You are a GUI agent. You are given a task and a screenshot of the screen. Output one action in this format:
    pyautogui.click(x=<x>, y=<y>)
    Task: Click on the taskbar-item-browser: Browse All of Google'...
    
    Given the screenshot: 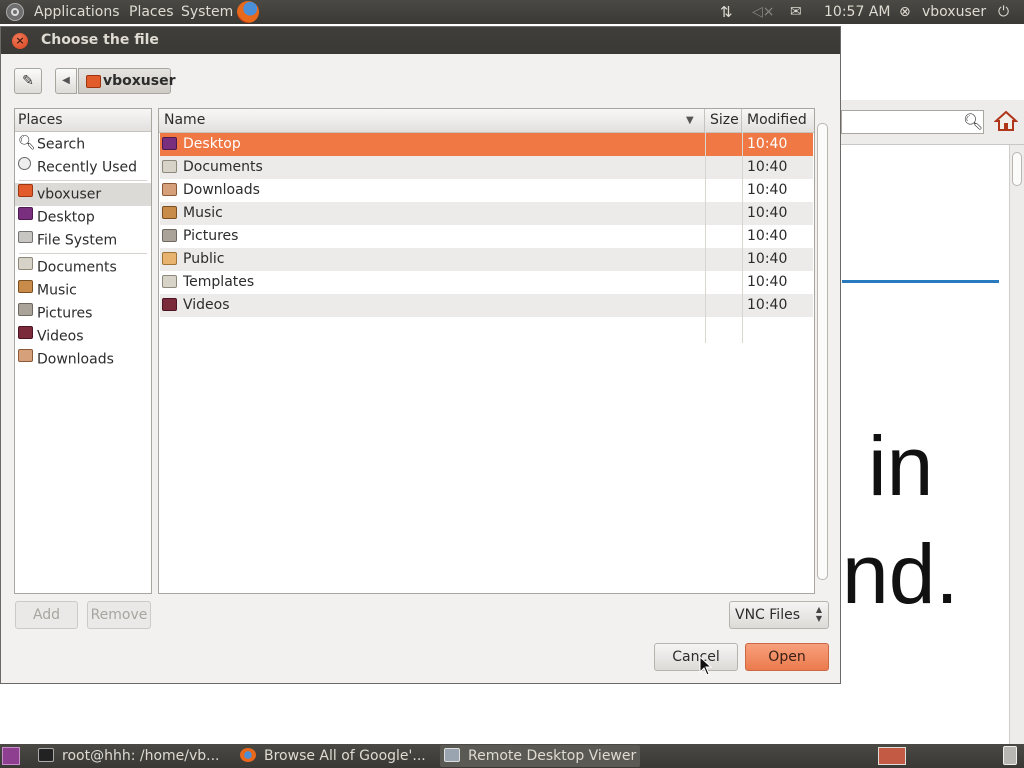 What is the action you would take?
    pyautogui.click(x=338, y=756)
    